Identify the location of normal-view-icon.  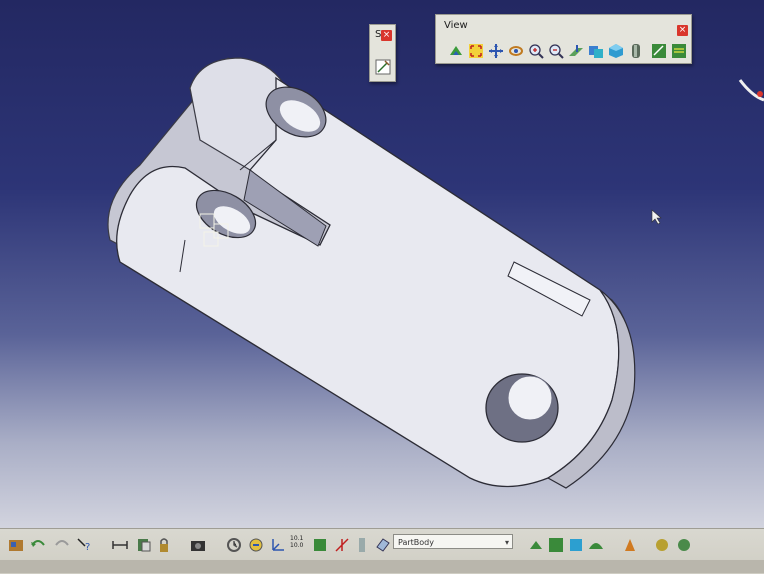
(576, 51).